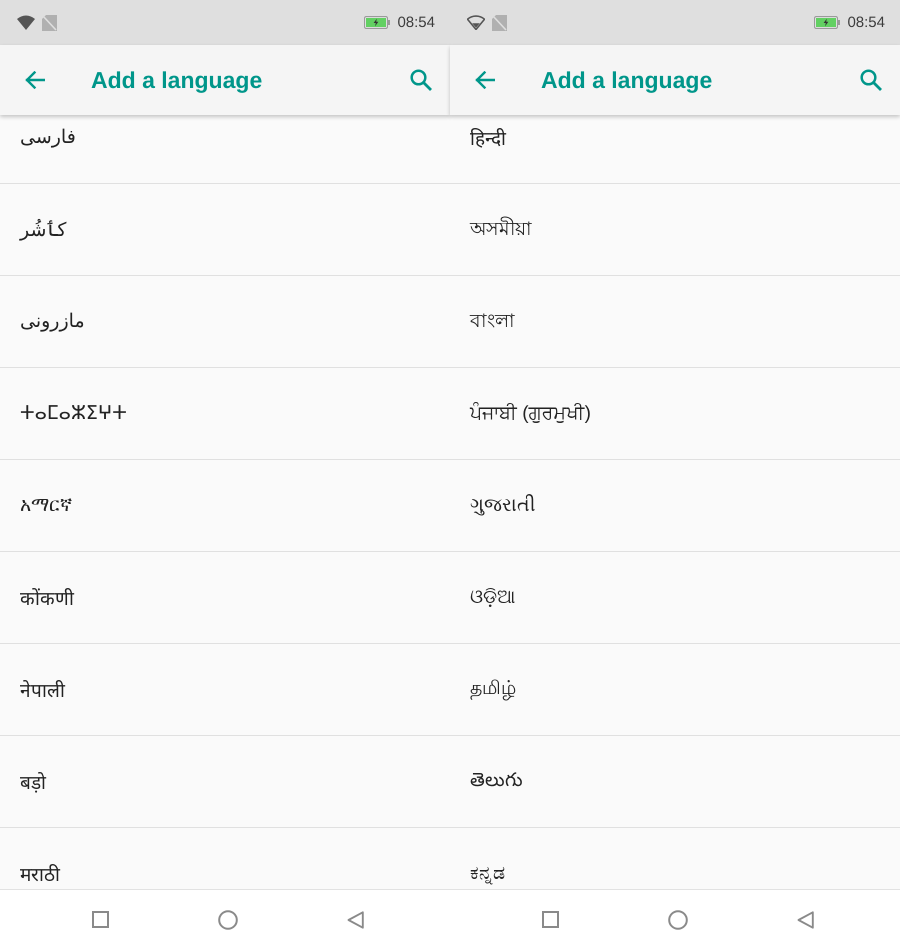 This screenshot has height=949, width=900. I want to click on language-item: ગુજરાતી, so click(675, 506).